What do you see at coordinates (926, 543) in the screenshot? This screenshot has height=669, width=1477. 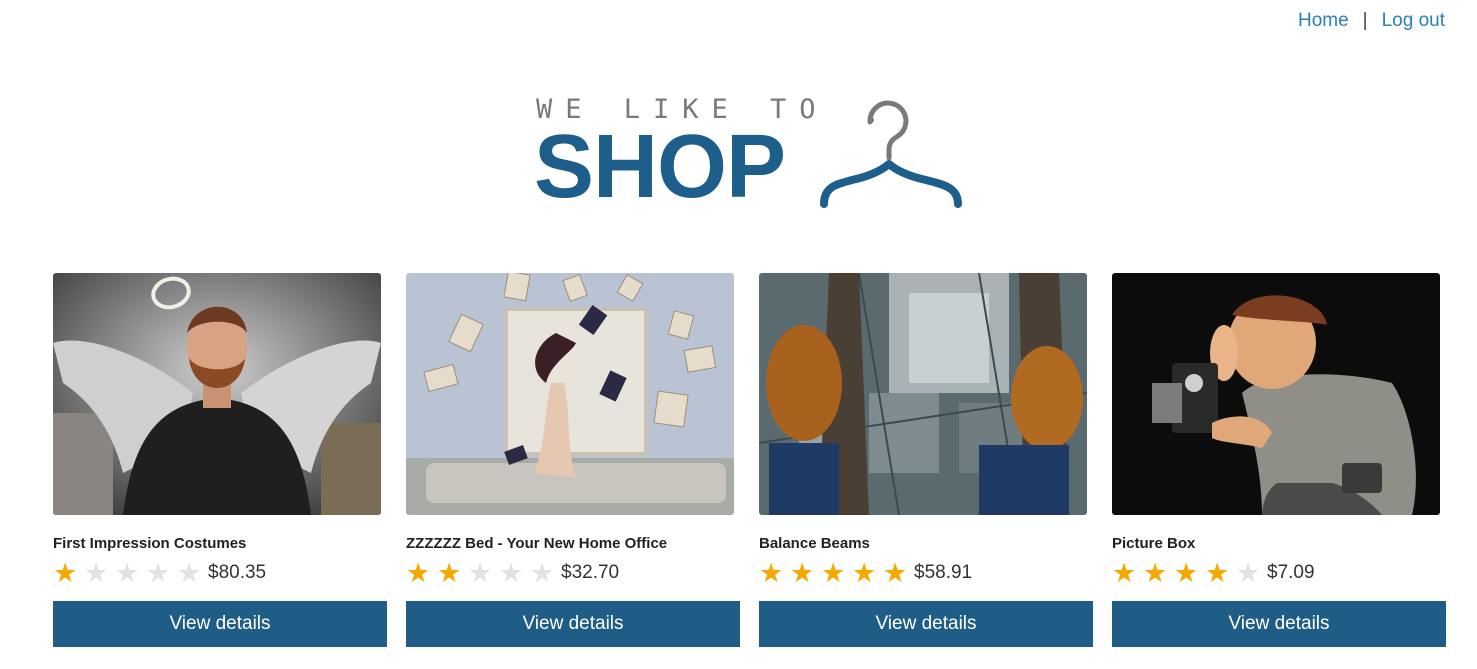 I see `product-title: Balance Beams` at bounding box center [926, 543].